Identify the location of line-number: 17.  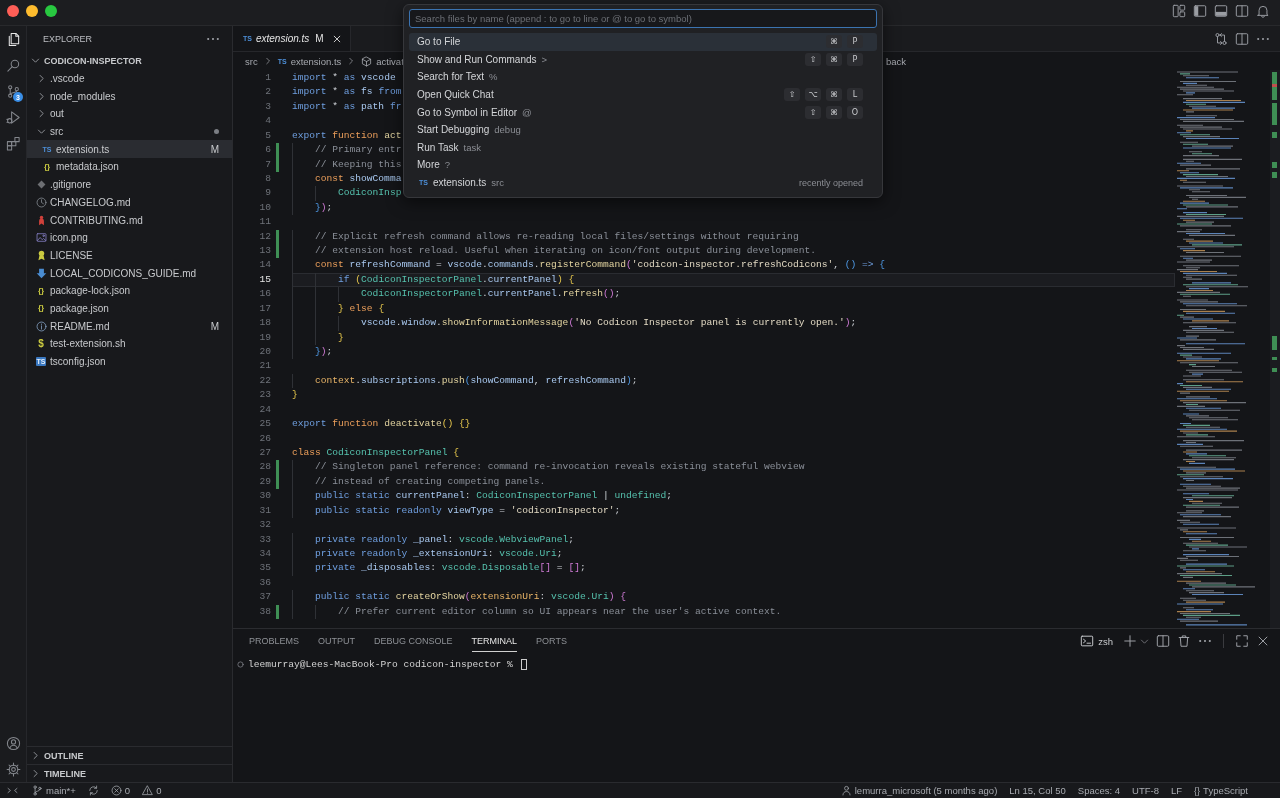
(264, 308).